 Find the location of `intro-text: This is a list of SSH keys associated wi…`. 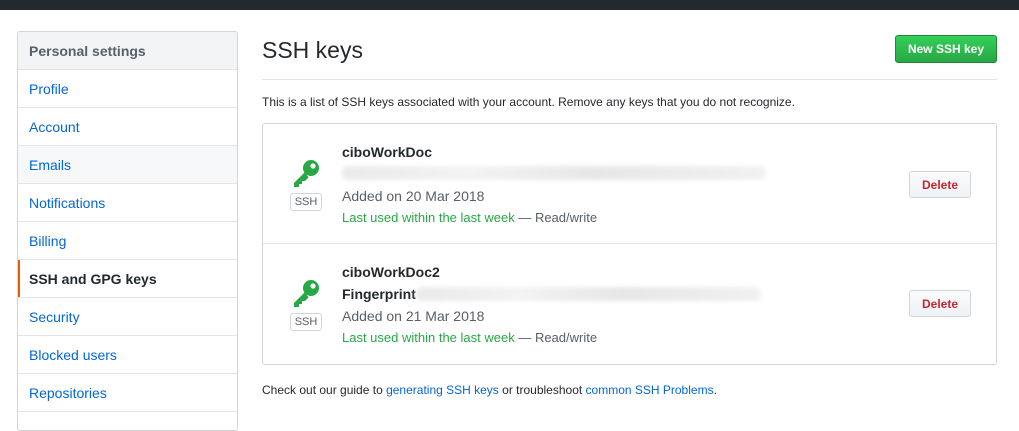

intro-text: This is a list of SSH keys associated wi… is located at coordinates (528, 102).